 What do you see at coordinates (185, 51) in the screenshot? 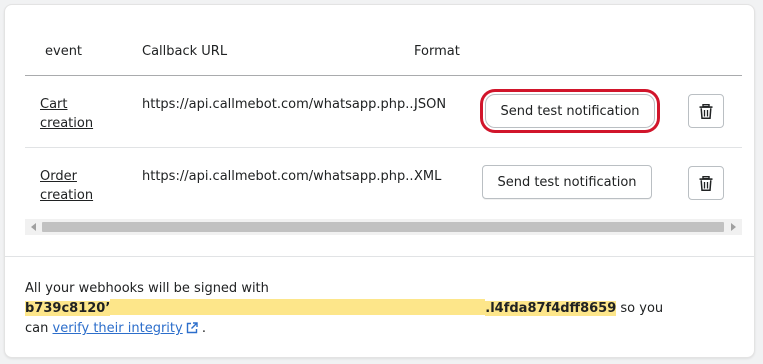
I see `header-callback-url: Callback URL` at bounding box center [185, 51].